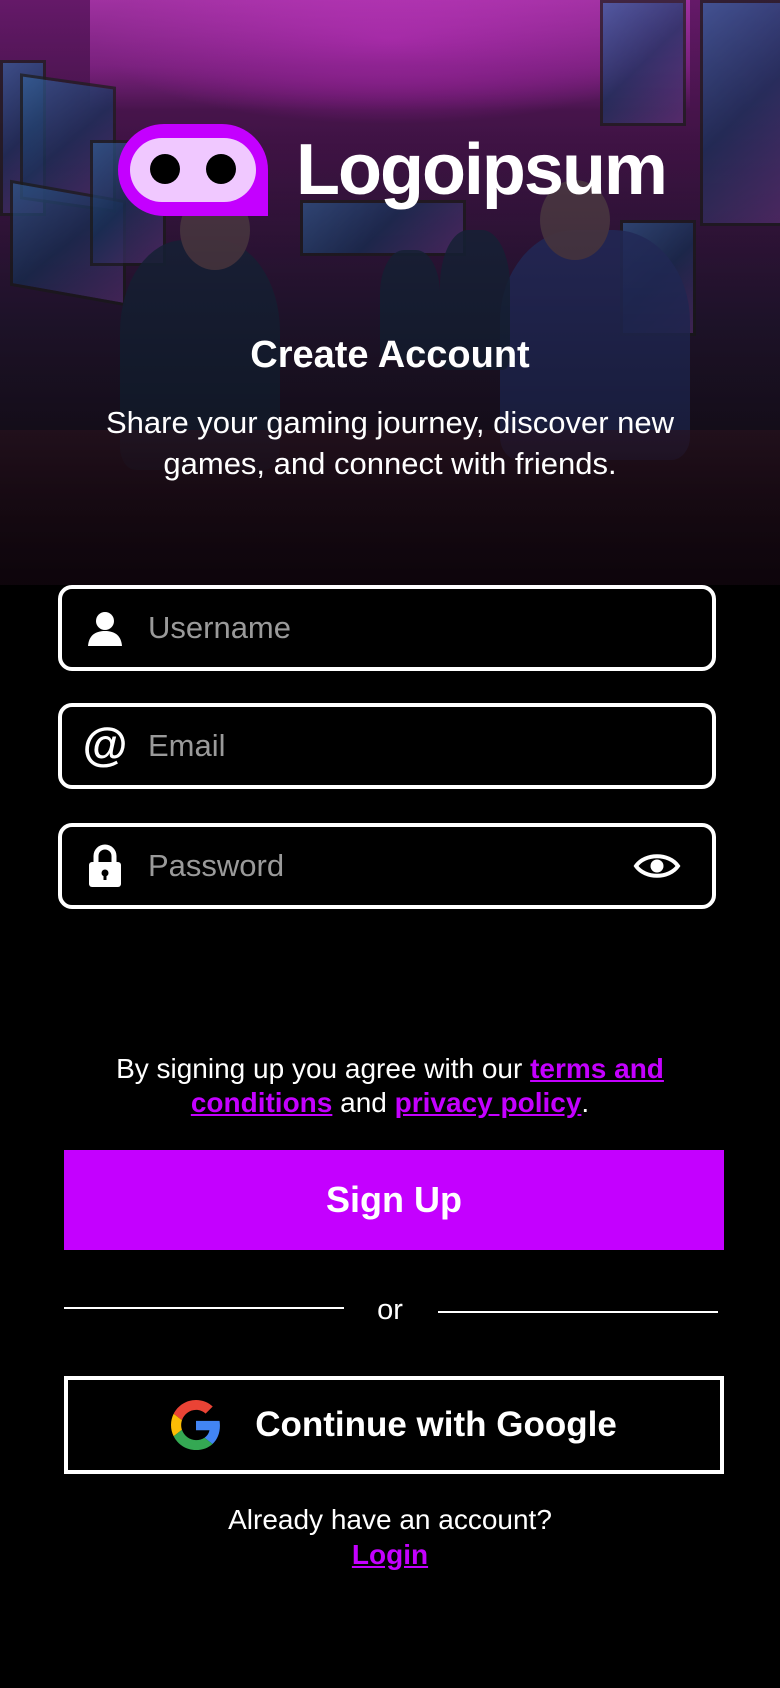 The height and width of the screenshot is (1688, 780). I want to click on username-field, so click(387, 628).